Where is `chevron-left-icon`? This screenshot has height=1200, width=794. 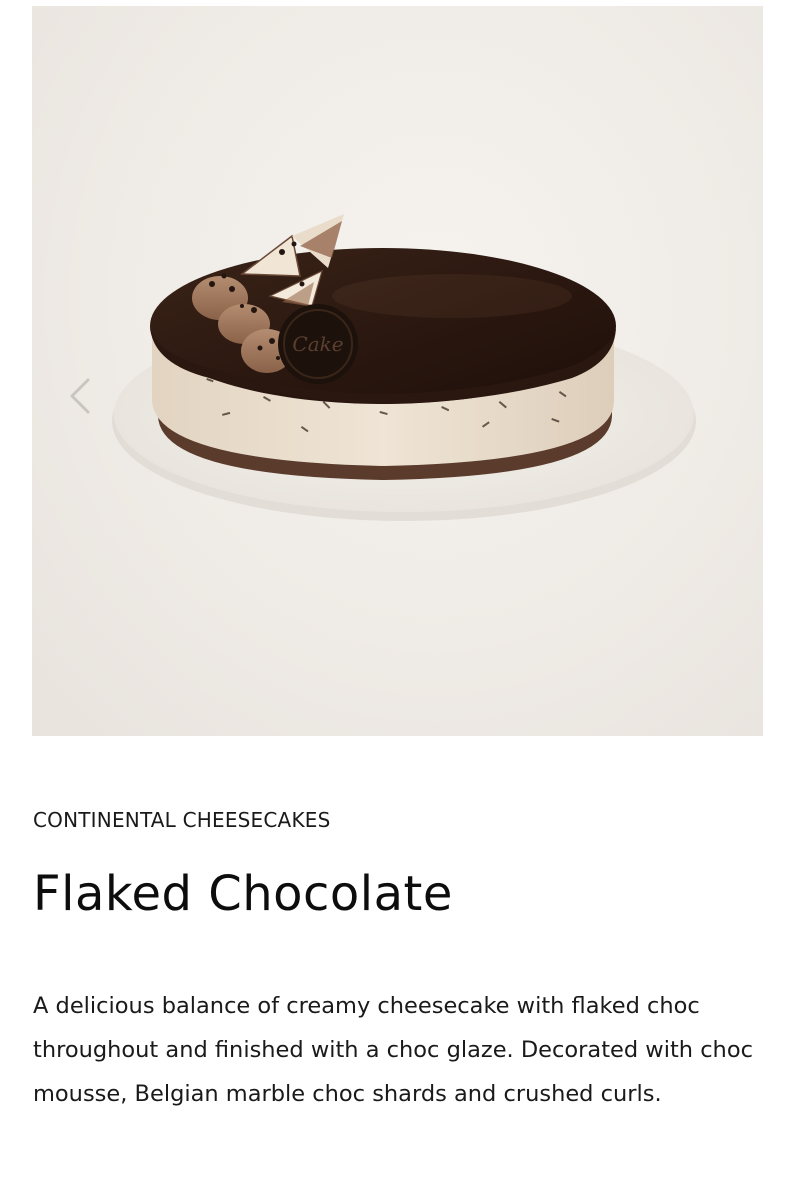 chevron-left-icon is located at coordinates (80, 396).